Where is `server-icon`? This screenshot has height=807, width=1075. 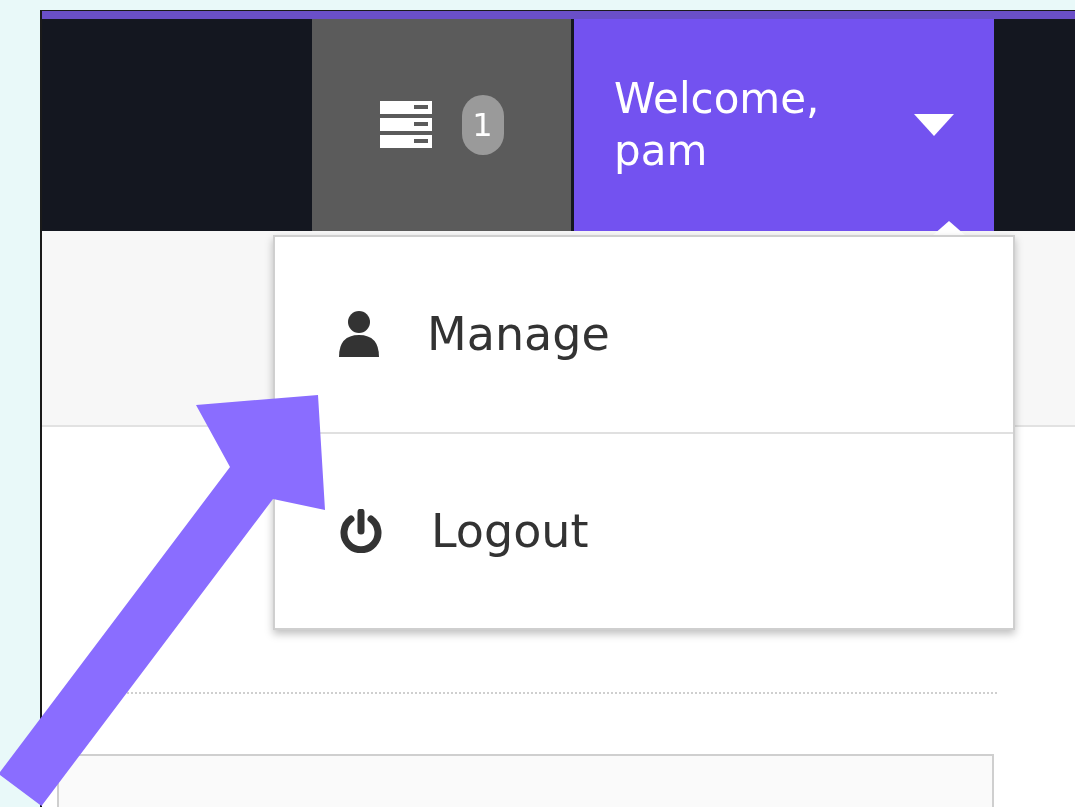
server-icon is located at coordinates (405, 125).